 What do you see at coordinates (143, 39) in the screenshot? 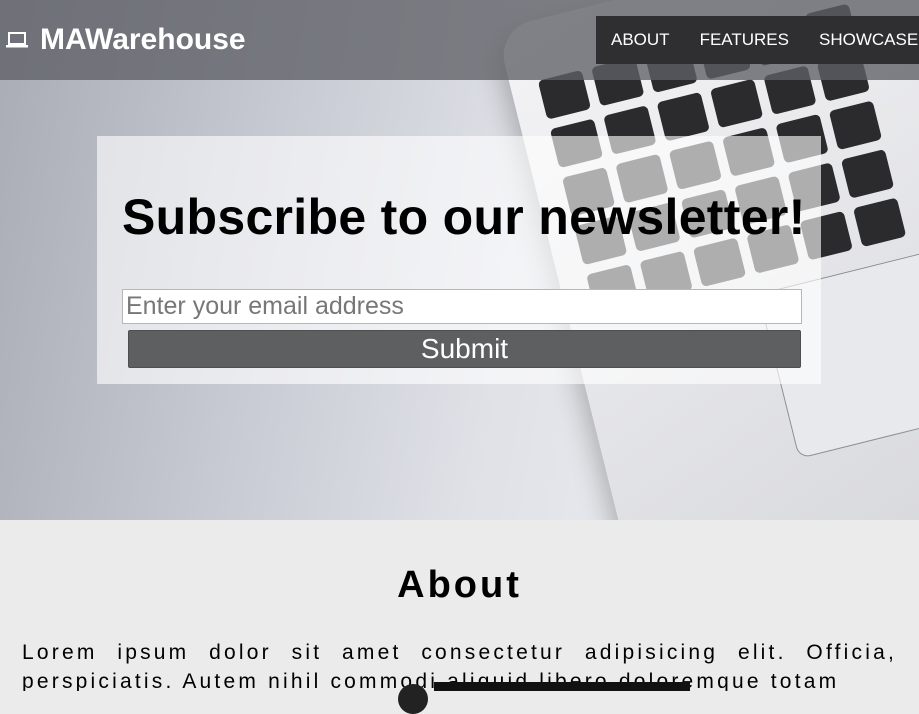
I see `brand-name: MAWarehouse` at bounding box center [143, 39].